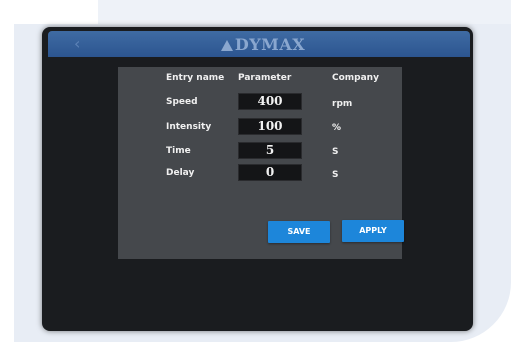 The image size is (511, 342). I want to click on time-unit: S, so click(335, 152).